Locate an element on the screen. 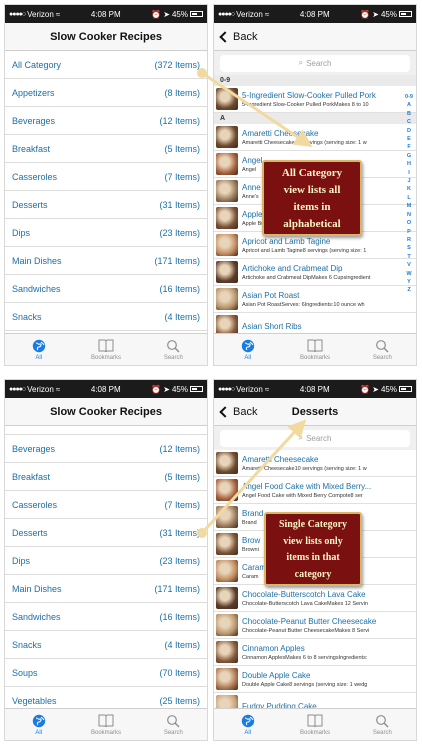  category-name: Desserts is located at coordinates (30, 204).